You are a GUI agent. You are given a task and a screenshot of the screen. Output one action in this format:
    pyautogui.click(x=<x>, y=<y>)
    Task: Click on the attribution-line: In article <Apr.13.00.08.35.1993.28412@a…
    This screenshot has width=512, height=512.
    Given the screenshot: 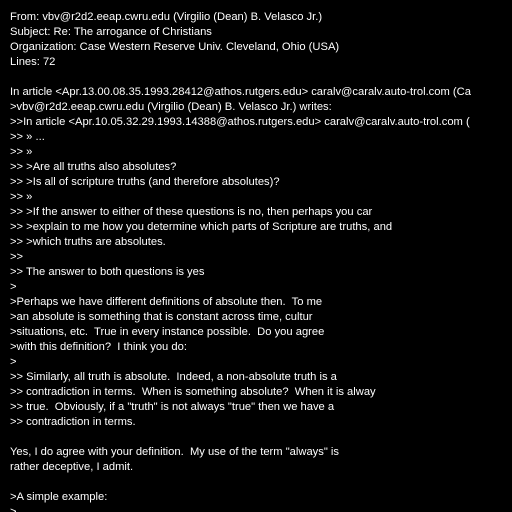 What is the action you would take?
    pyautogui.click(x=240, y=92)
    